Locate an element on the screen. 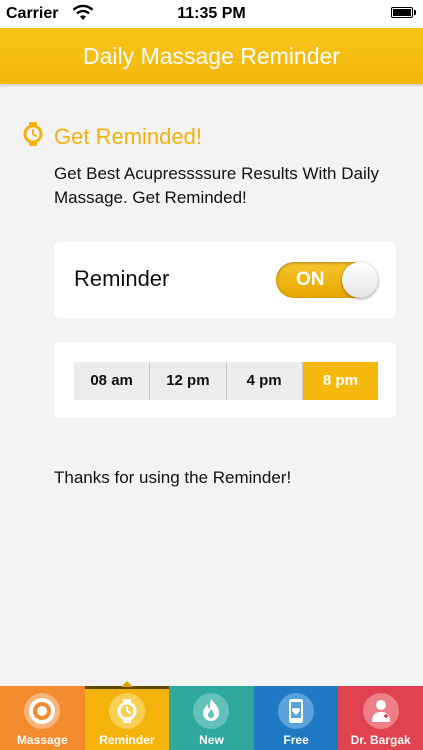 This screenshot has width=423, height=750. time-option-12pm: 12 pm is located at coordinates (188, 381).